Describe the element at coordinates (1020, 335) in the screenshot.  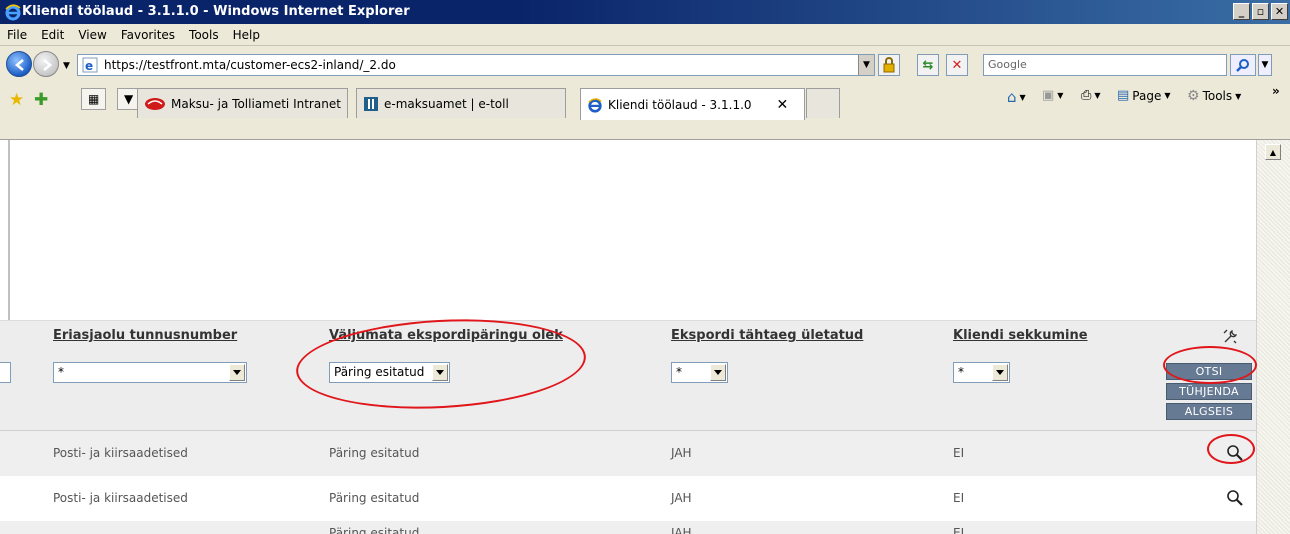
I see `header-kliendi-sekkumine: Kliendi sekkumine` at that location.